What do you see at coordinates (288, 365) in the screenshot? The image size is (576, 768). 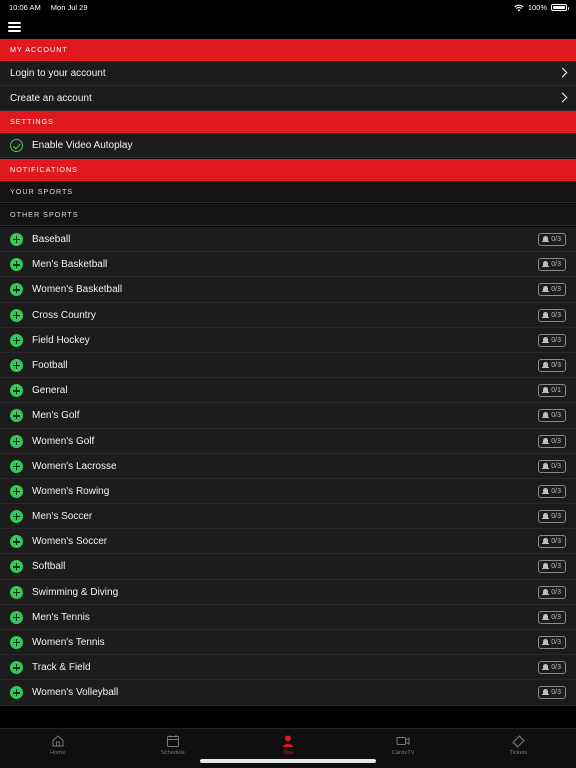 I see `sport-row: Football 0/3` at bounding box center [288, 365].